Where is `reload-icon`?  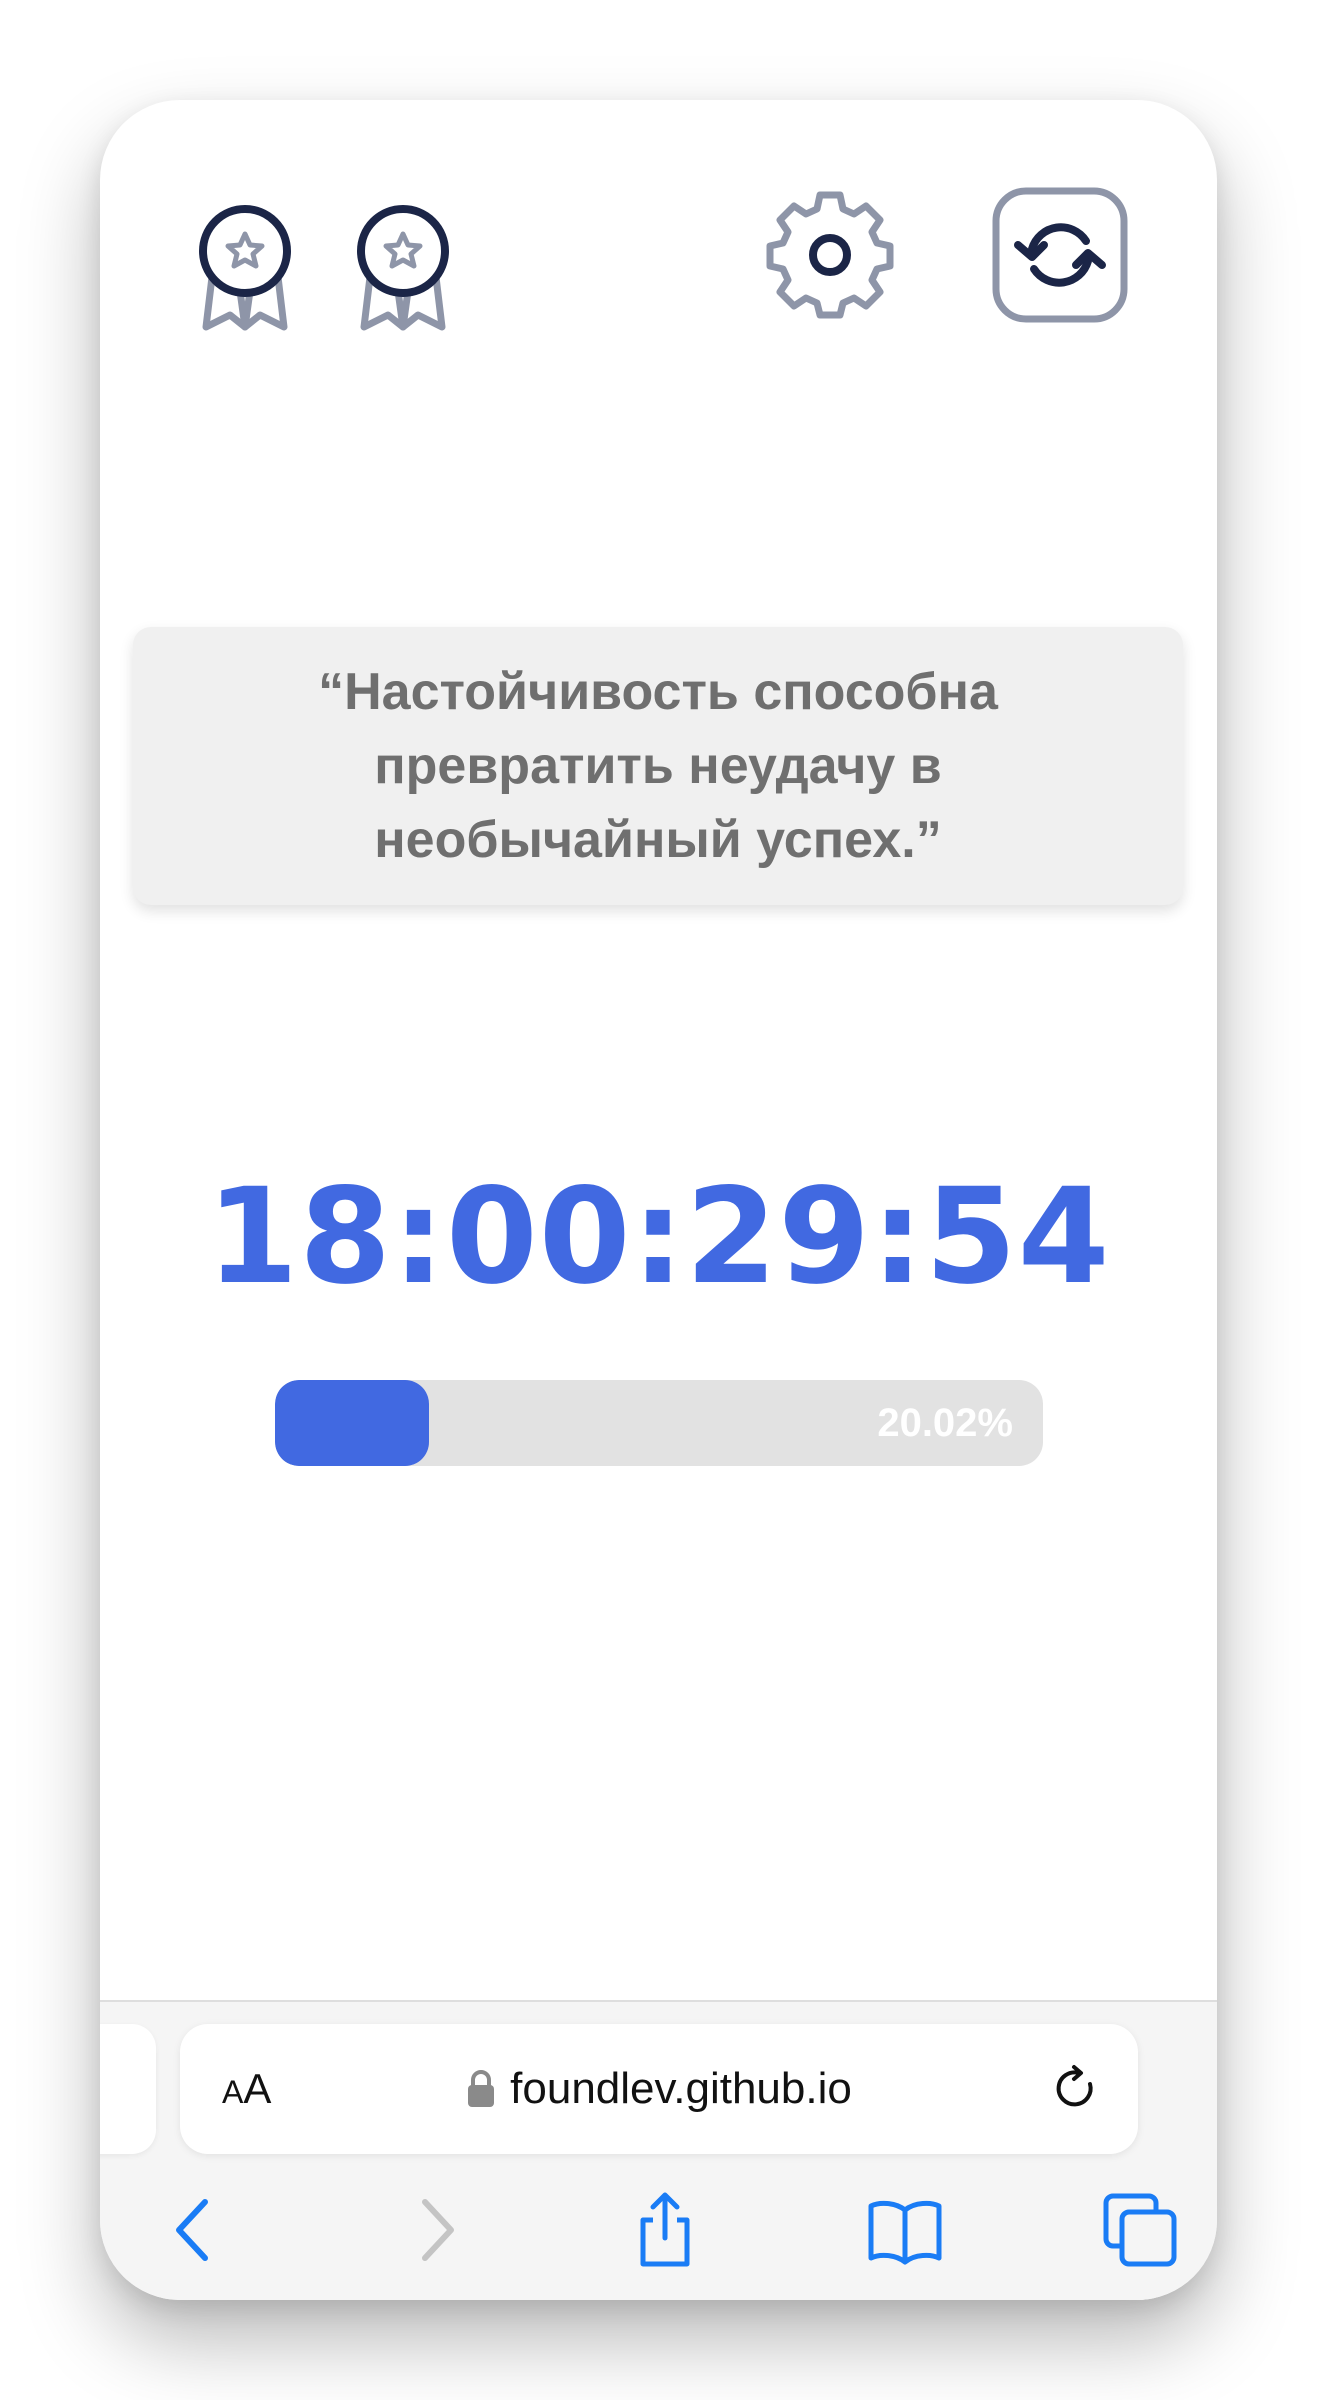 reload-icon is located at coordinates (1077, 2089).